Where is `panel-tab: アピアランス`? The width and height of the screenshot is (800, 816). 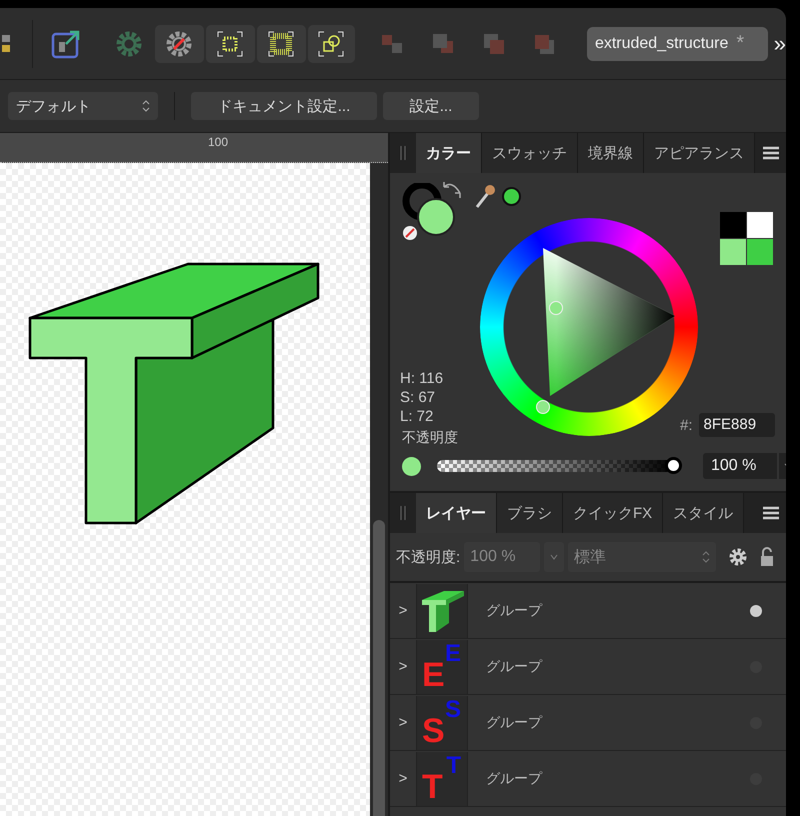 panel-tab: アピアランス is located at coordinates (699, 153).